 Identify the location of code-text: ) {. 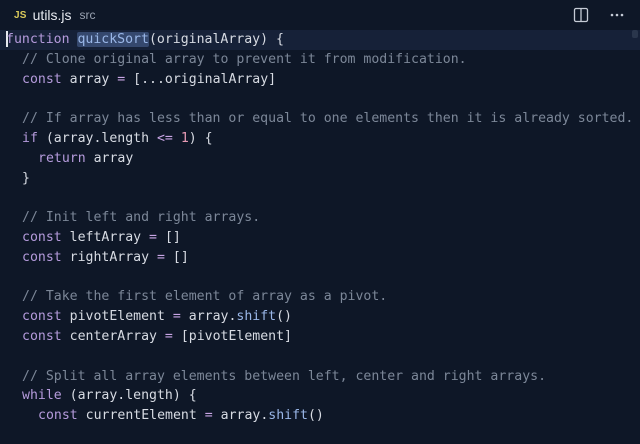
(200, 138).